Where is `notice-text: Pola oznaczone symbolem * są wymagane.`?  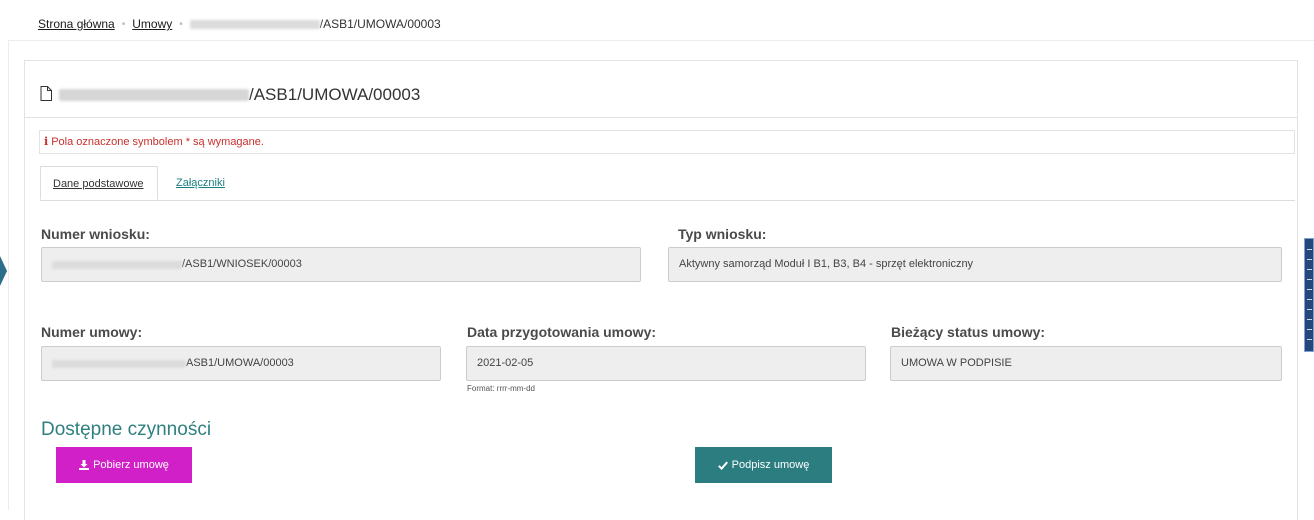 notice-text: Pola oznaczone symbolem * są wymagane. is located at coordinates (157, 142).